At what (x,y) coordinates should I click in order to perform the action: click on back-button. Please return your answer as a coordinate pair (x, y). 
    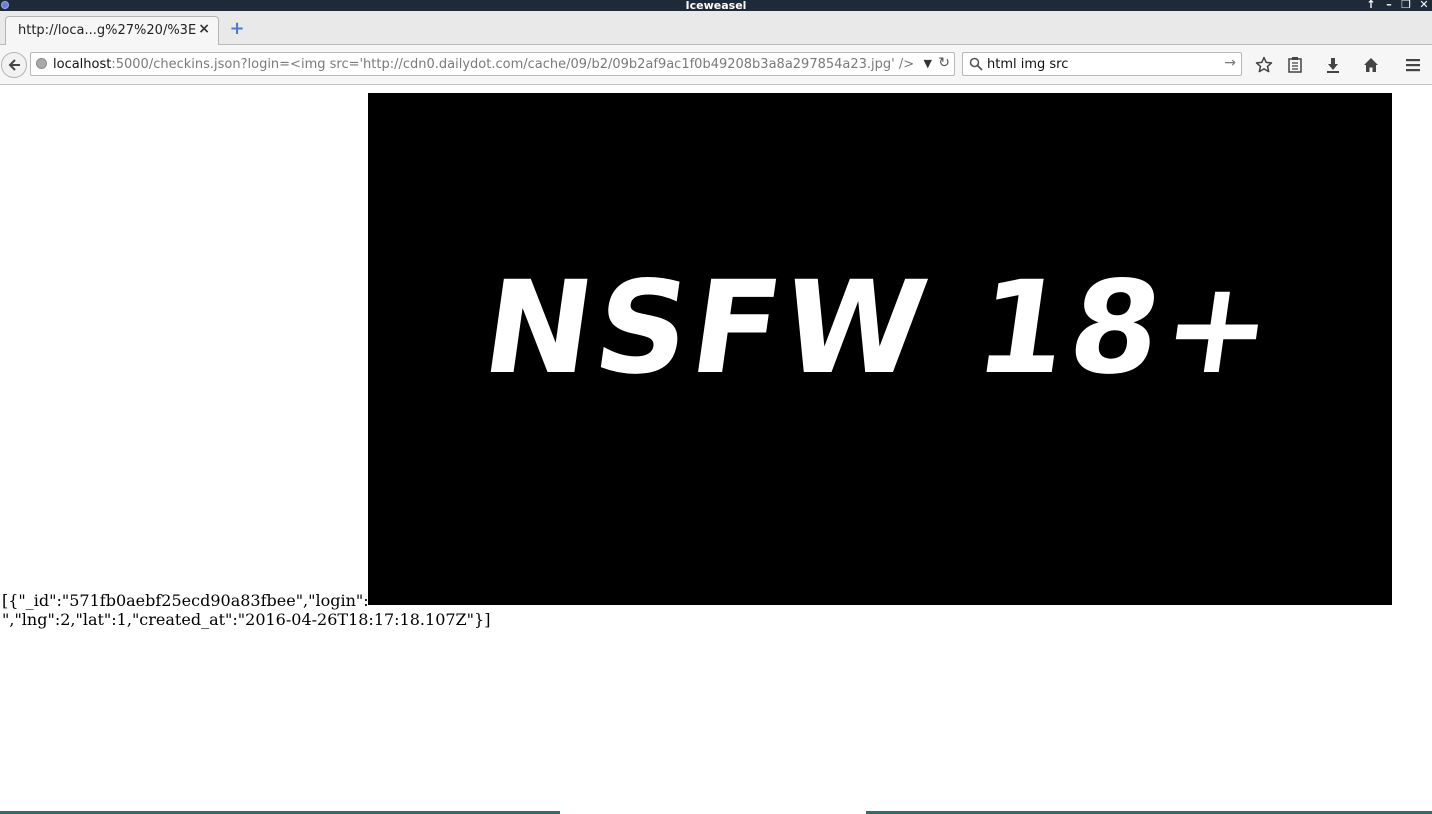
    Looking at the image, I should click on (14, 65).